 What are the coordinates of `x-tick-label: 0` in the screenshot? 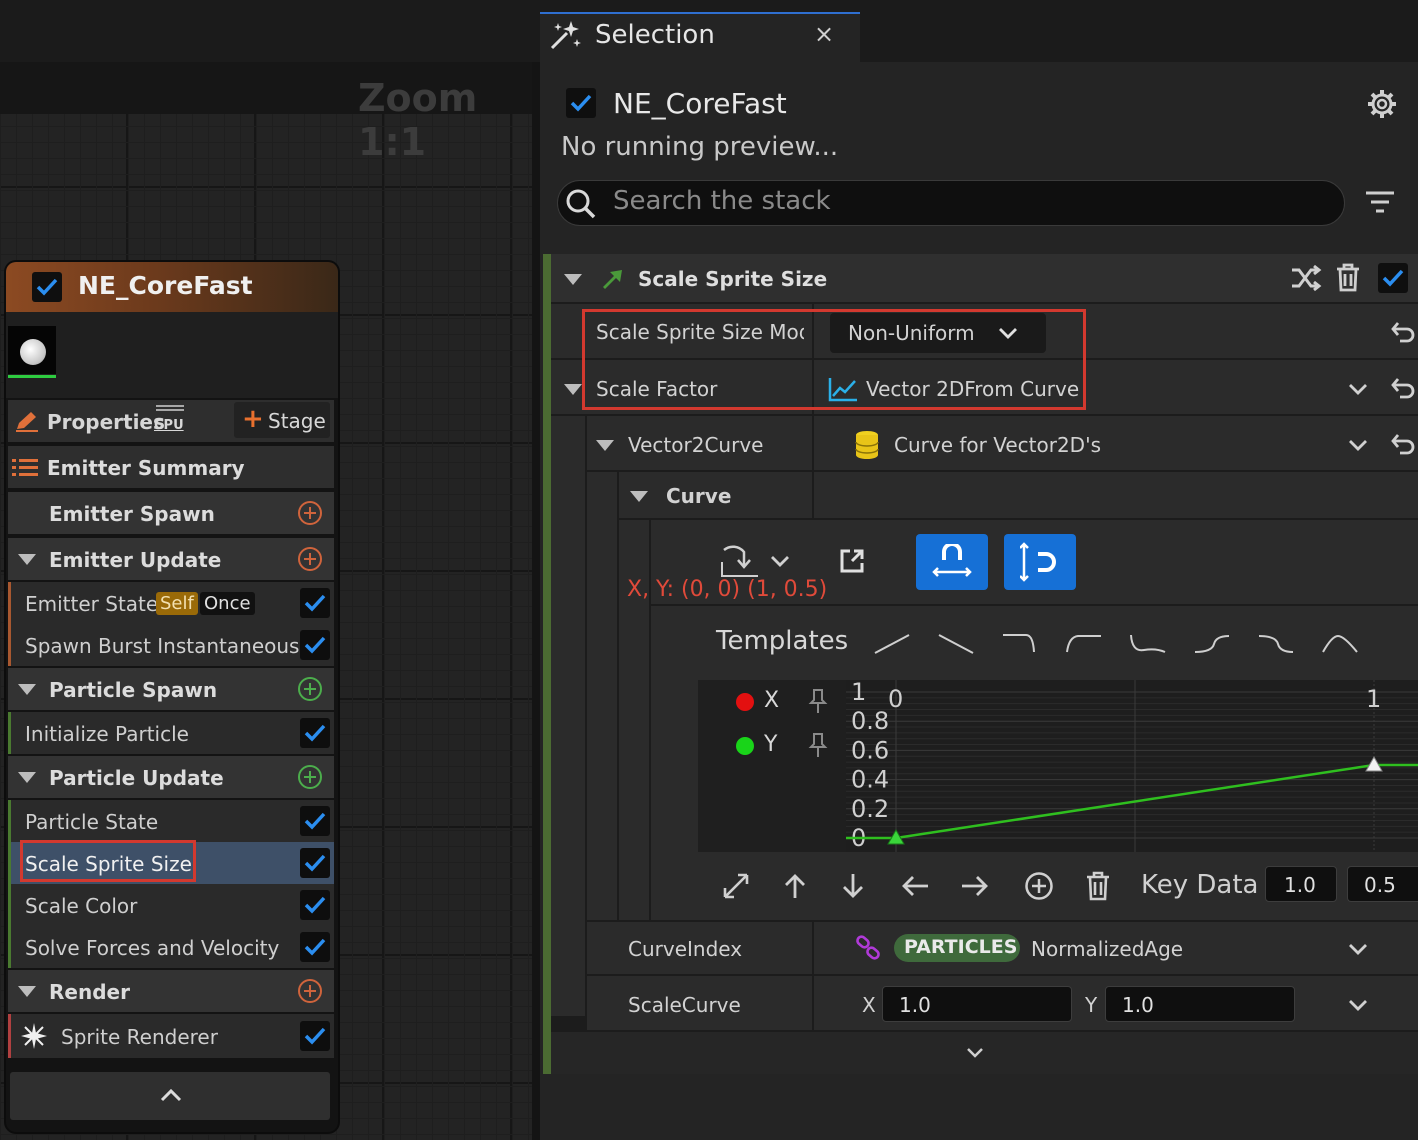 It's located at (895, 699).